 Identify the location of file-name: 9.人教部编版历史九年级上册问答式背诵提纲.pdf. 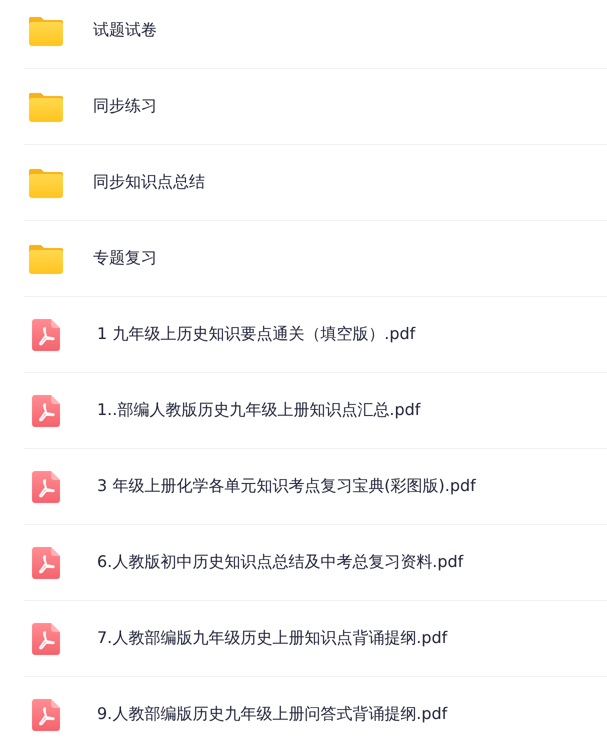
(272, 714).